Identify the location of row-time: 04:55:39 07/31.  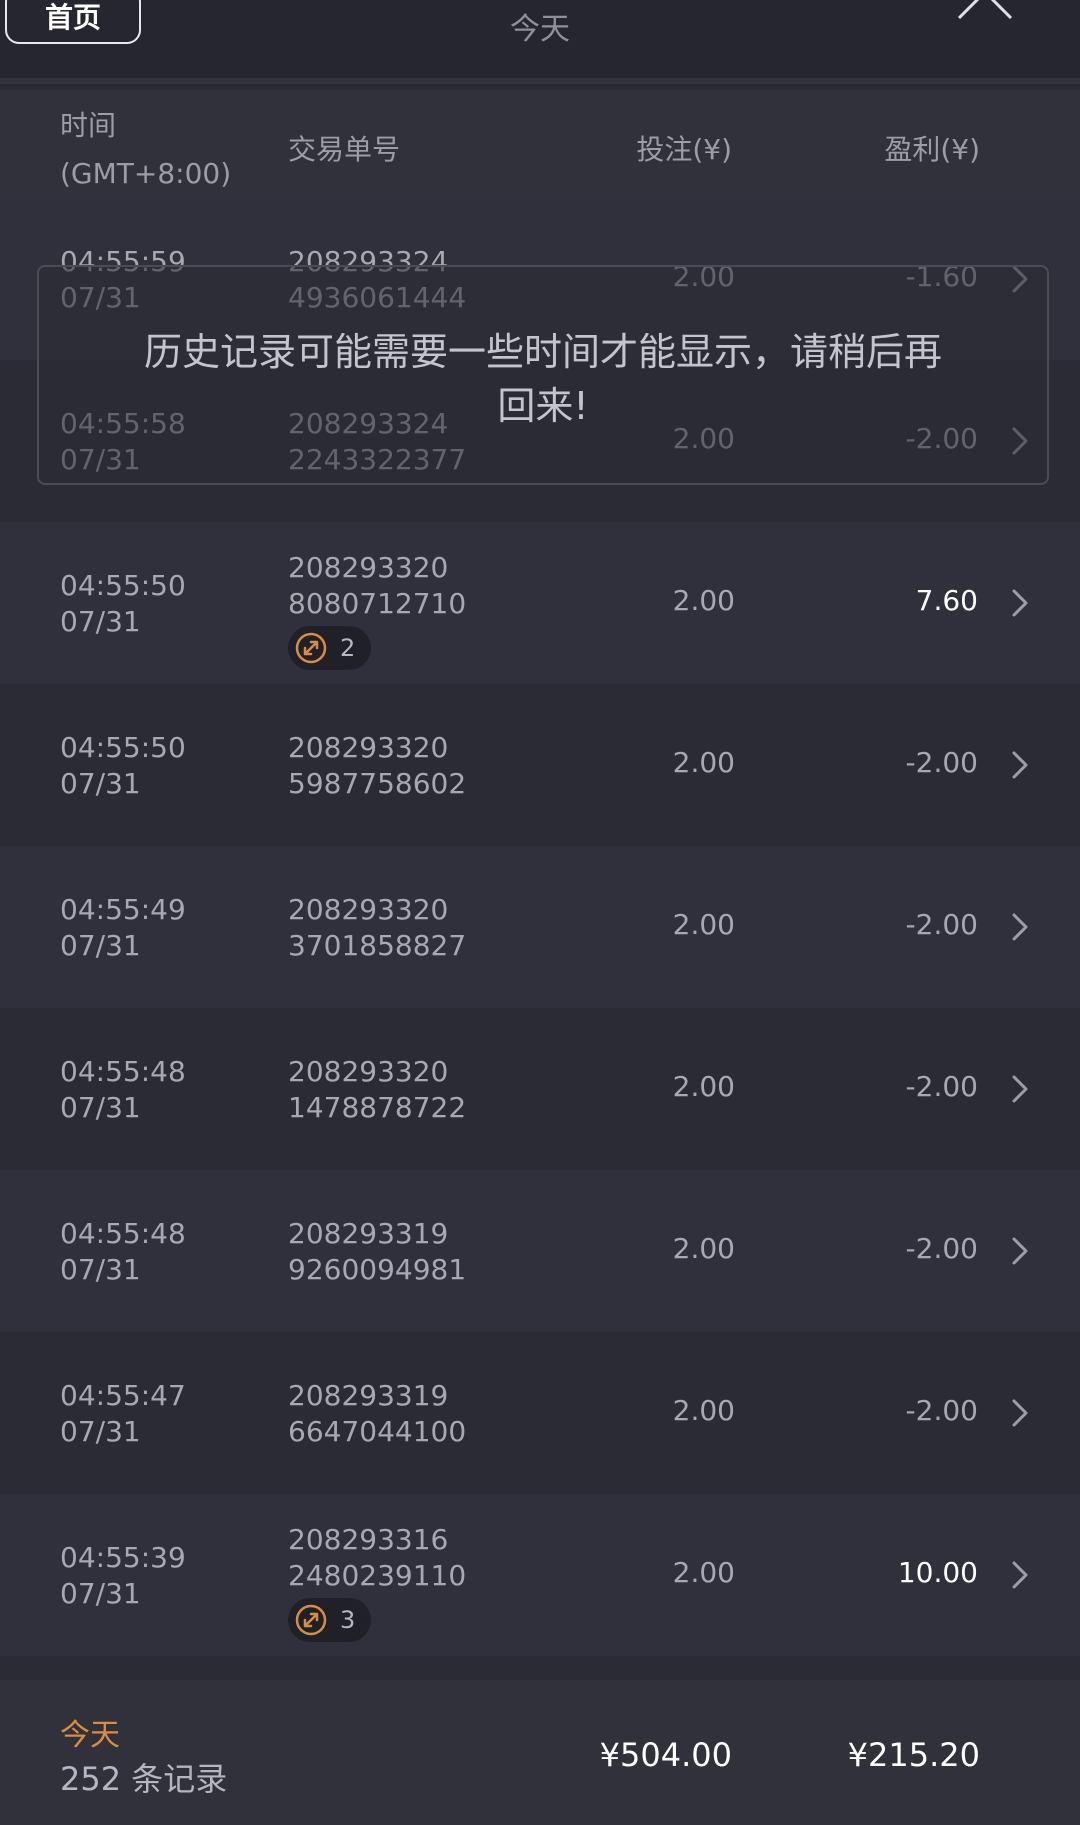
(123, 1576).